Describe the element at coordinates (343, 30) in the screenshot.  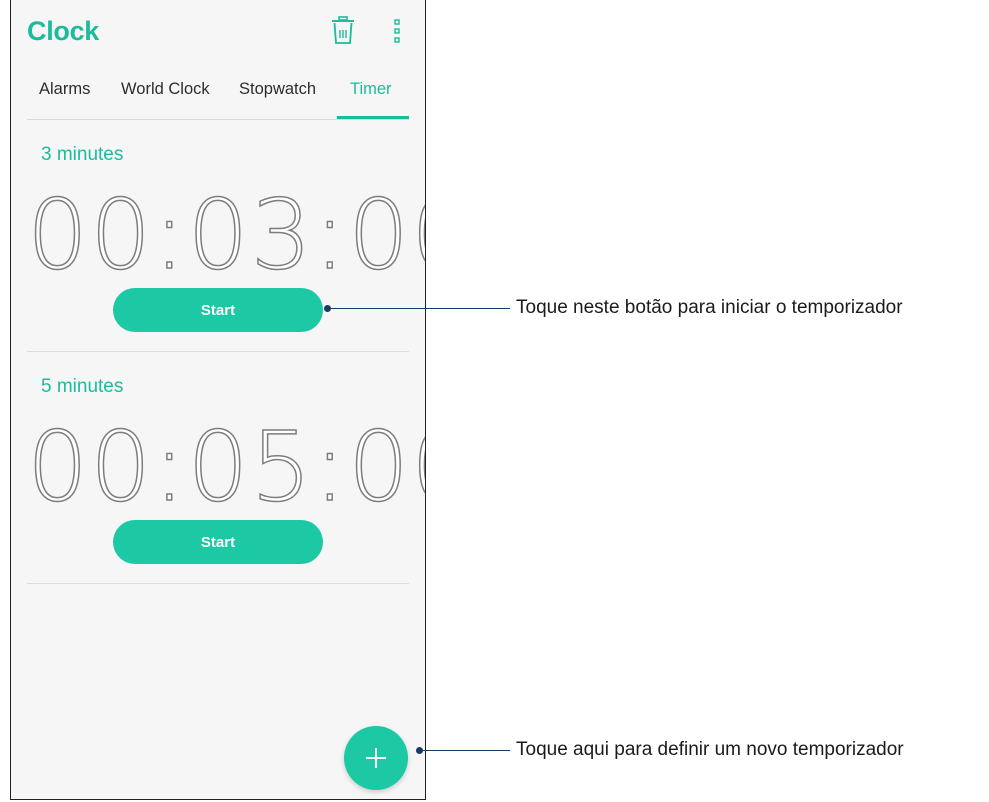
I see `trash-icon` at that location.